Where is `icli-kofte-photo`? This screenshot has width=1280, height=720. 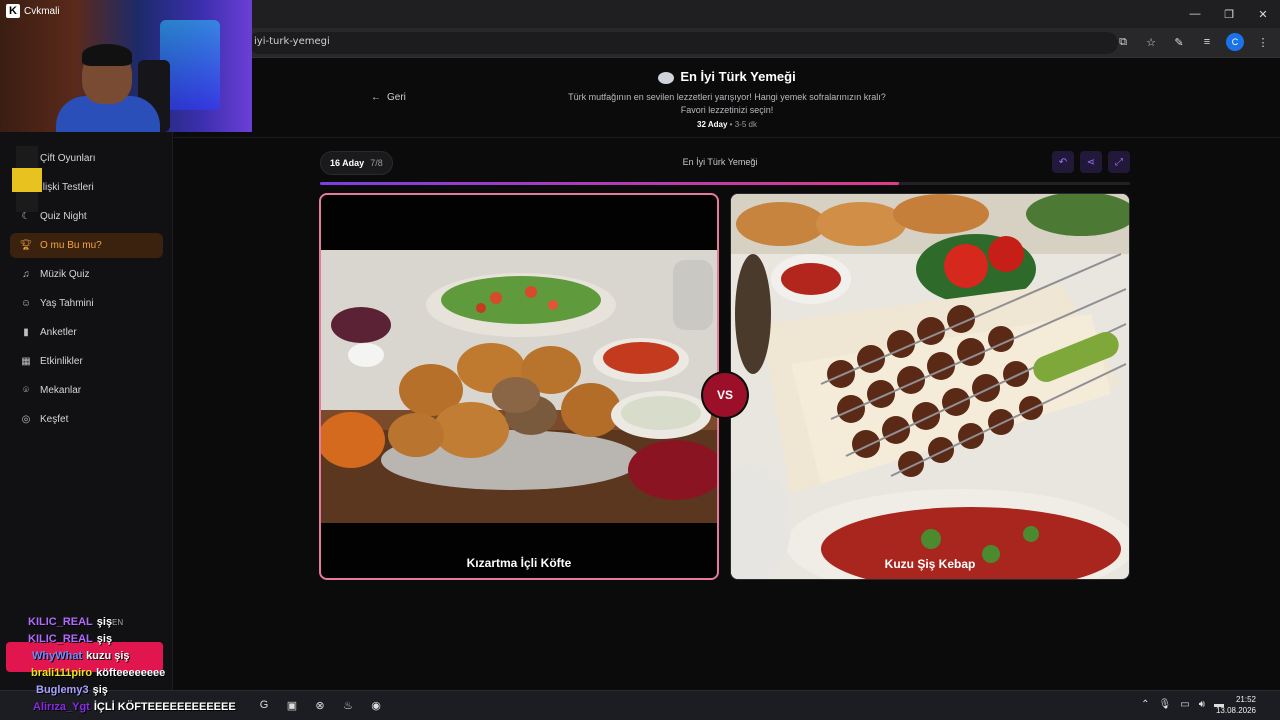 icli-kofte-photo is located at coordinates (519, 386).